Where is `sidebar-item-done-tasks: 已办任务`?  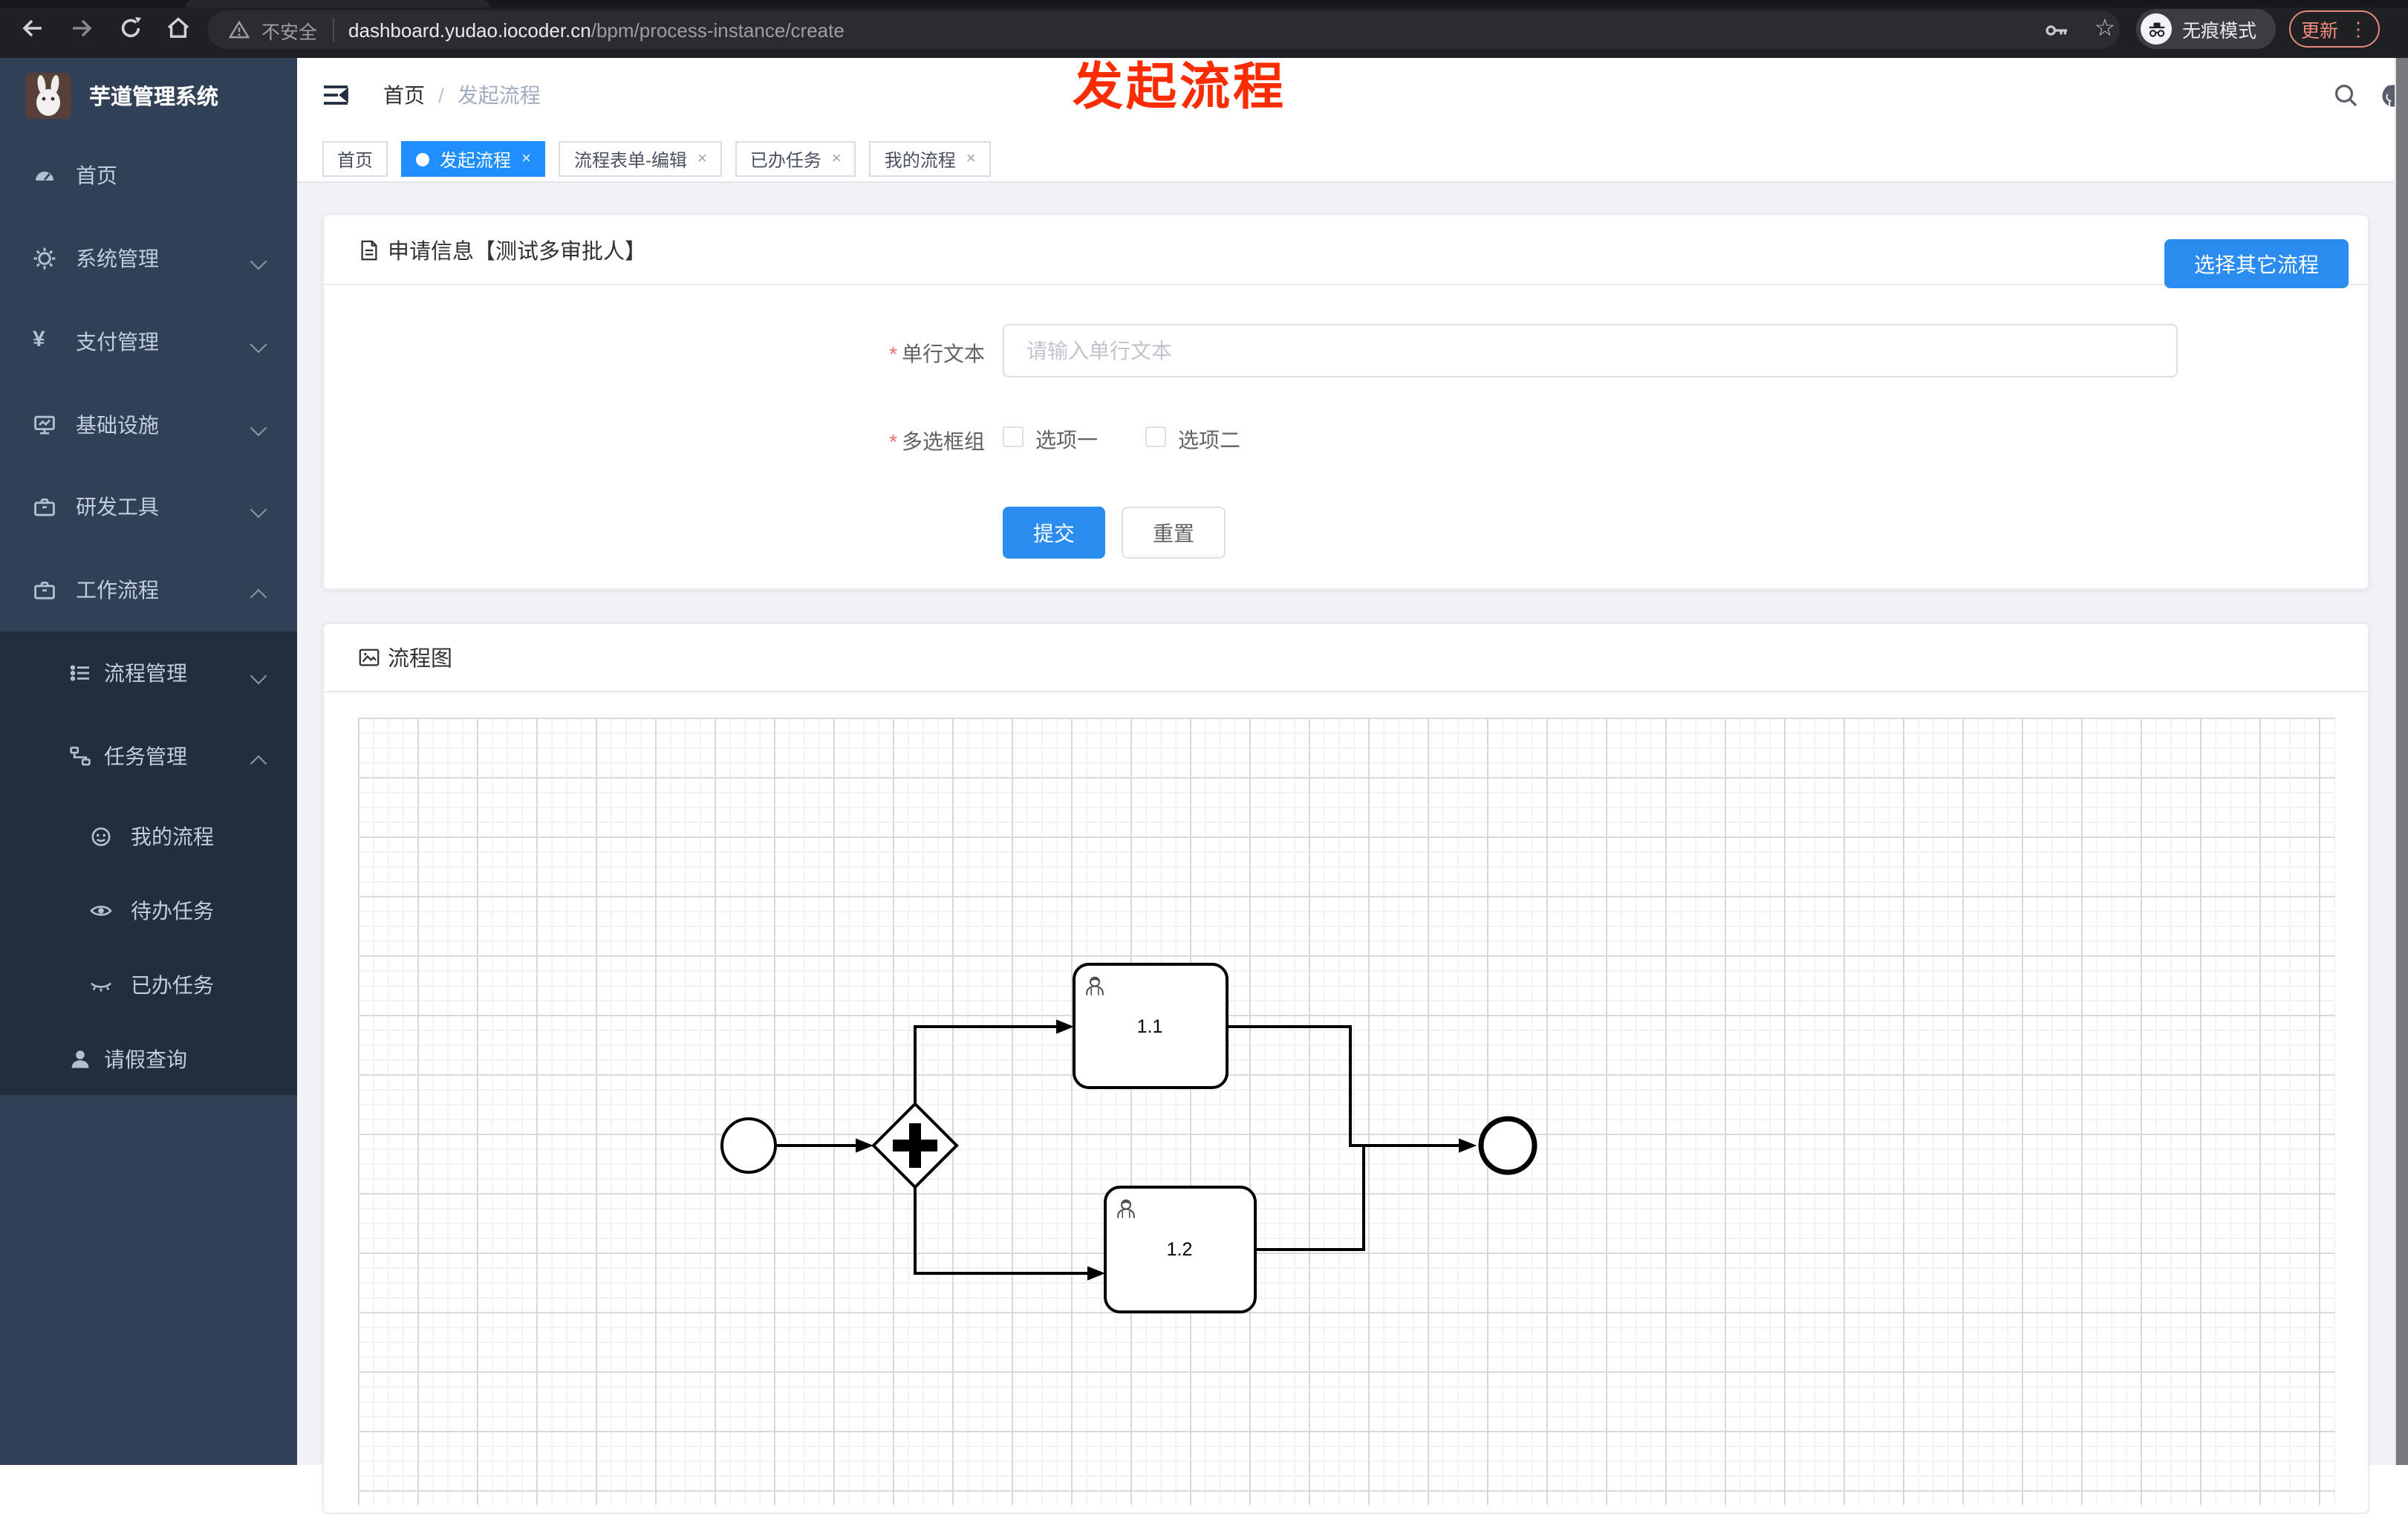
sidebar-item-done-tasks: 已办任务 is located at coordinates (148, 985).